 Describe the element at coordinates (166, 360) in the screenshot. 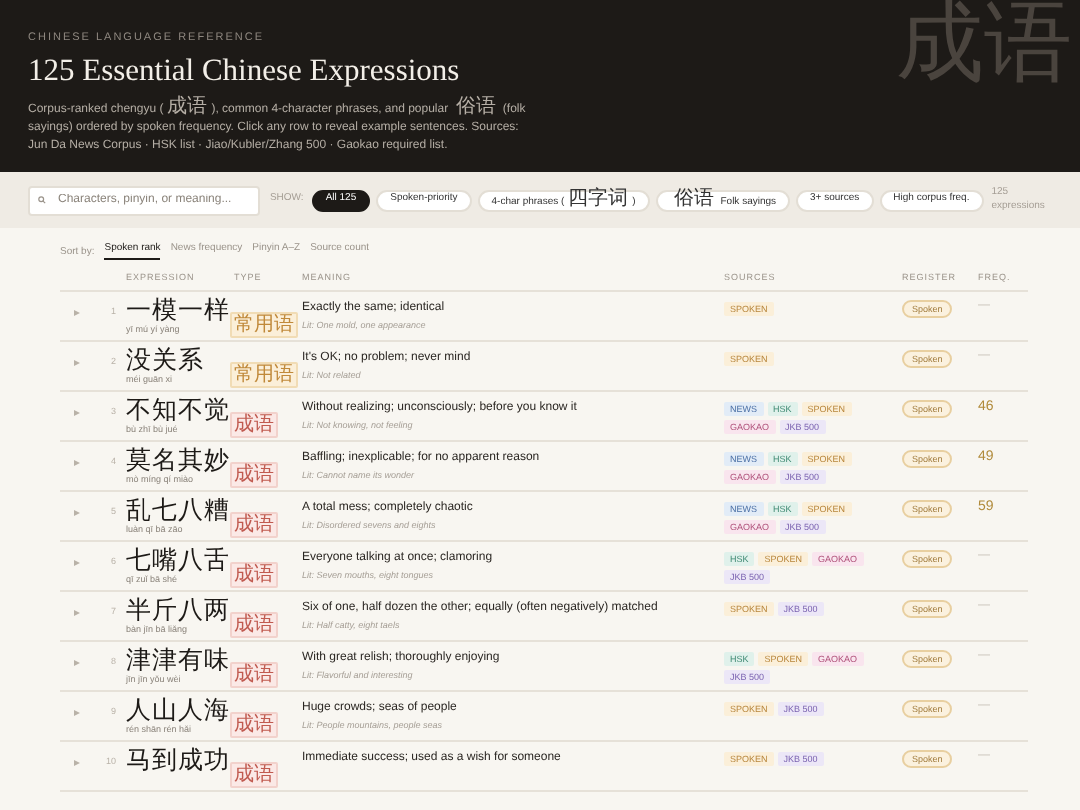

I see `expression-text: 没关系` at that location.